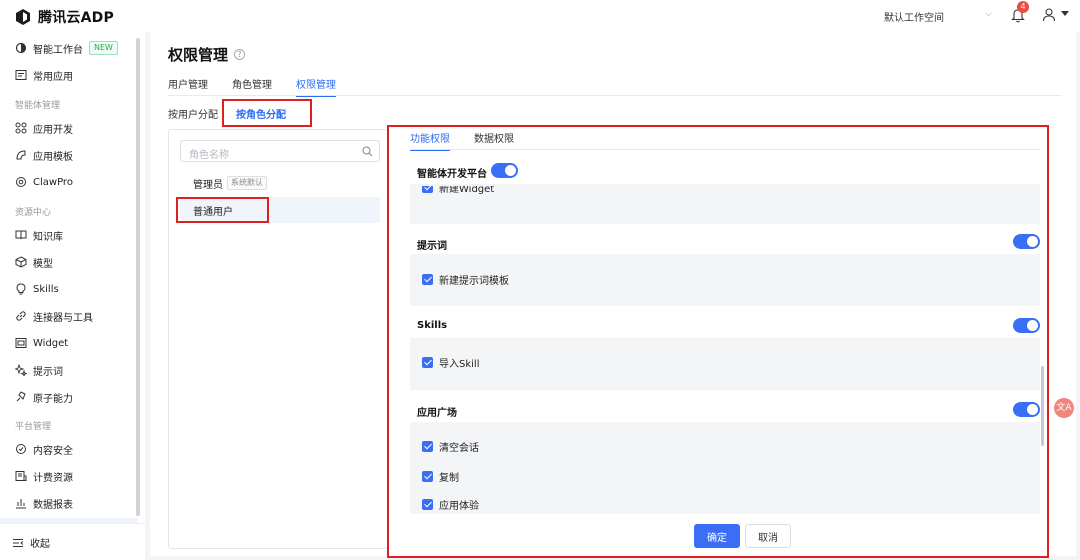 This screenshot has height=560, width=1080. Describe the element at coordinates (53, 157) in the screenshot. I see `sidebar-item-label: 应用模板` at that location.